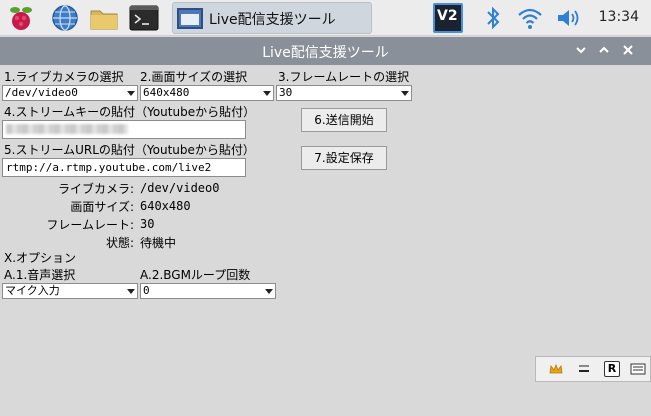 This screenshot has width=651, height=416. I want to click on status-size-value: 640x480, so click(165, 206).